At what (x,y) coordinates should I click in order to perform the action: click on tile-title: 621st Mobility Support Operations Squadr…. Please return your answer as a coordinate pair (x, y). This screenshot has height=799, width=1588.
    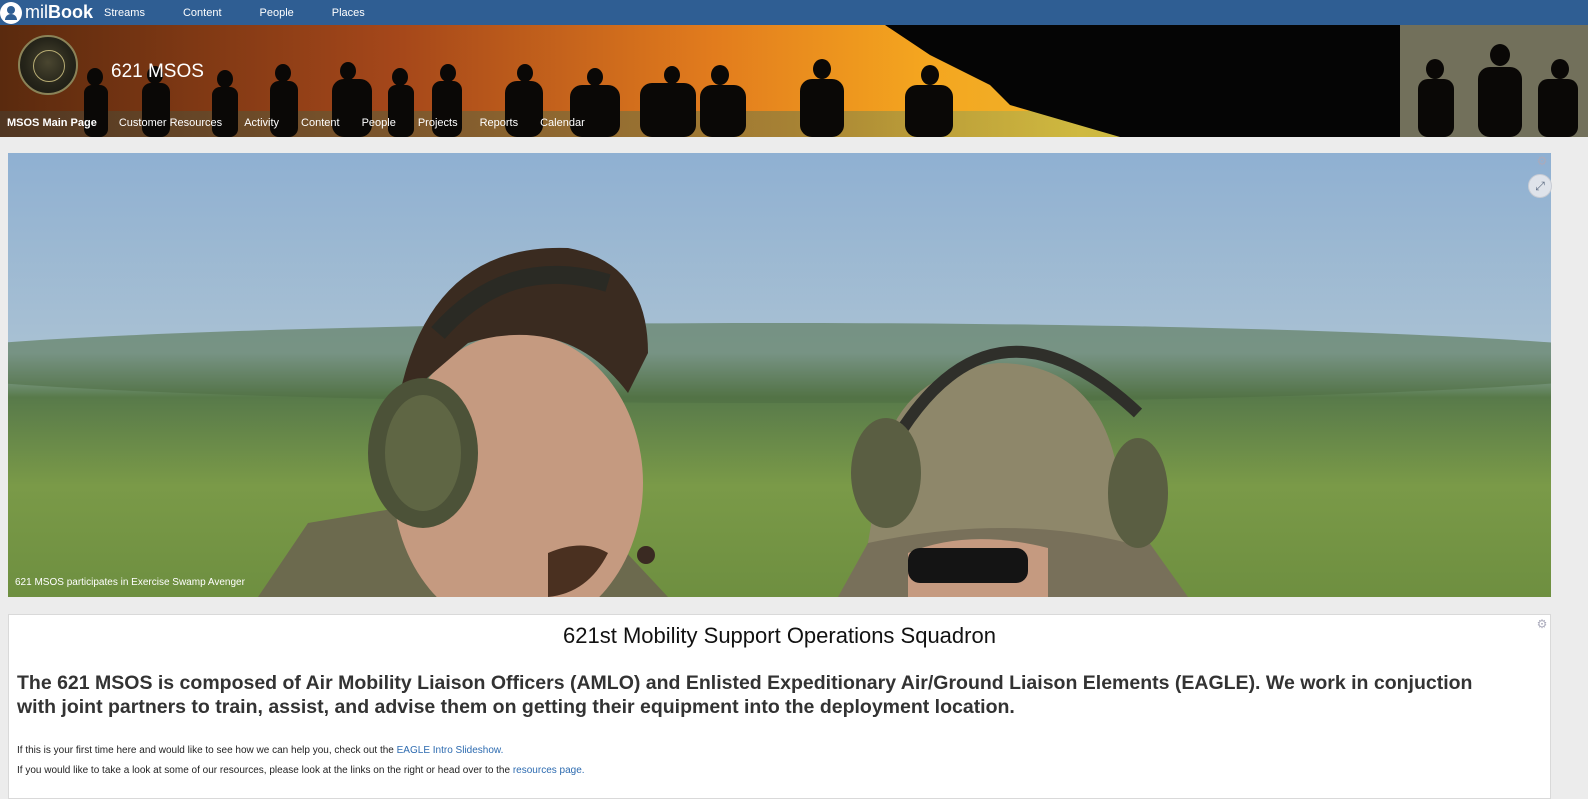
    Looking at the image, I should click on (779, 635).